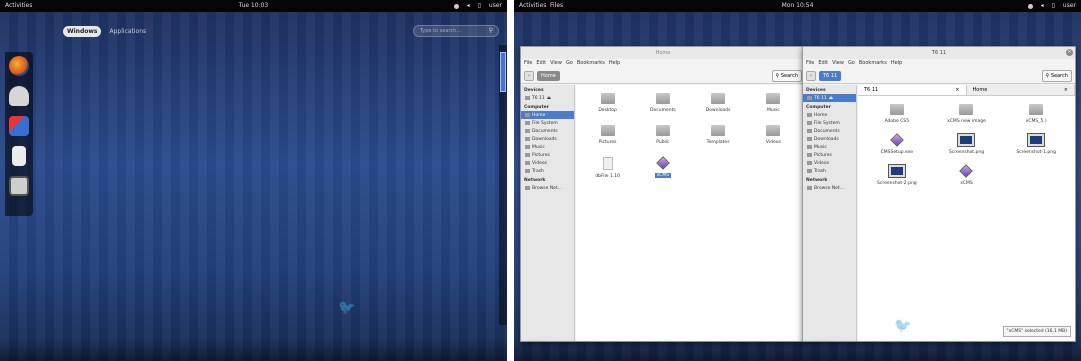 This screenshot has width=1081, height=361. What do you see at coordinates (82, 31) in the screenshot?
I see `tab-windows: Windows` at bounding box center [82, 31].